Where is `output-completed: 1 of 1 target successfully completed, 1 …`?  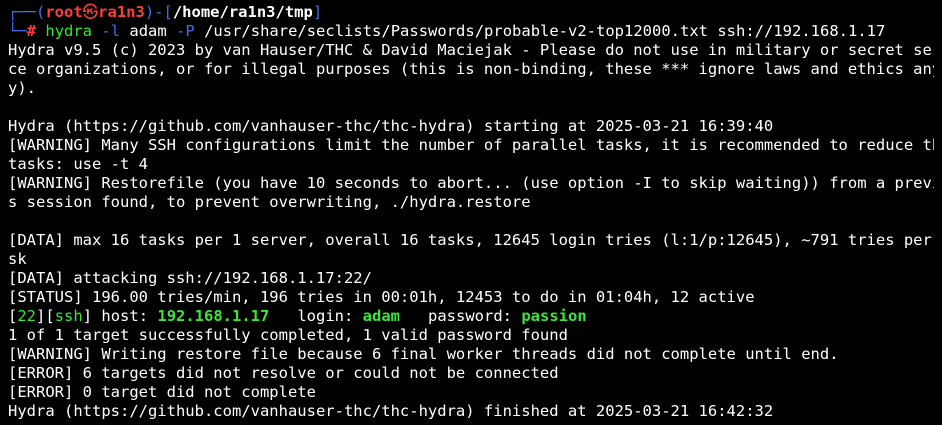 output-completed: 1 of 1 target successfully completed, 1 … is located at coordinates (288, 335).